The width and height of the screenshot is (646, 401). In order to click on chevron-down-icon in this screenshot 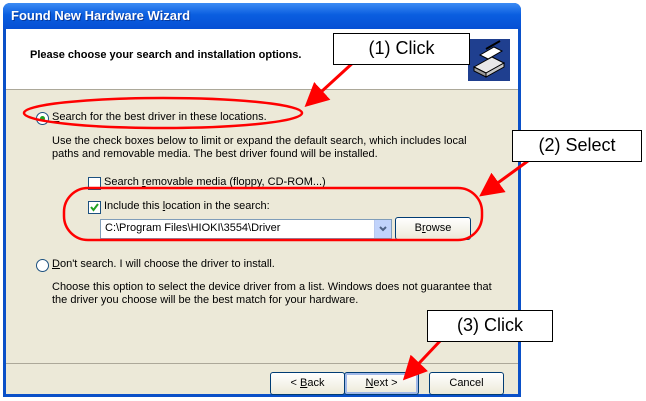, I will do `click(383, 229)`.